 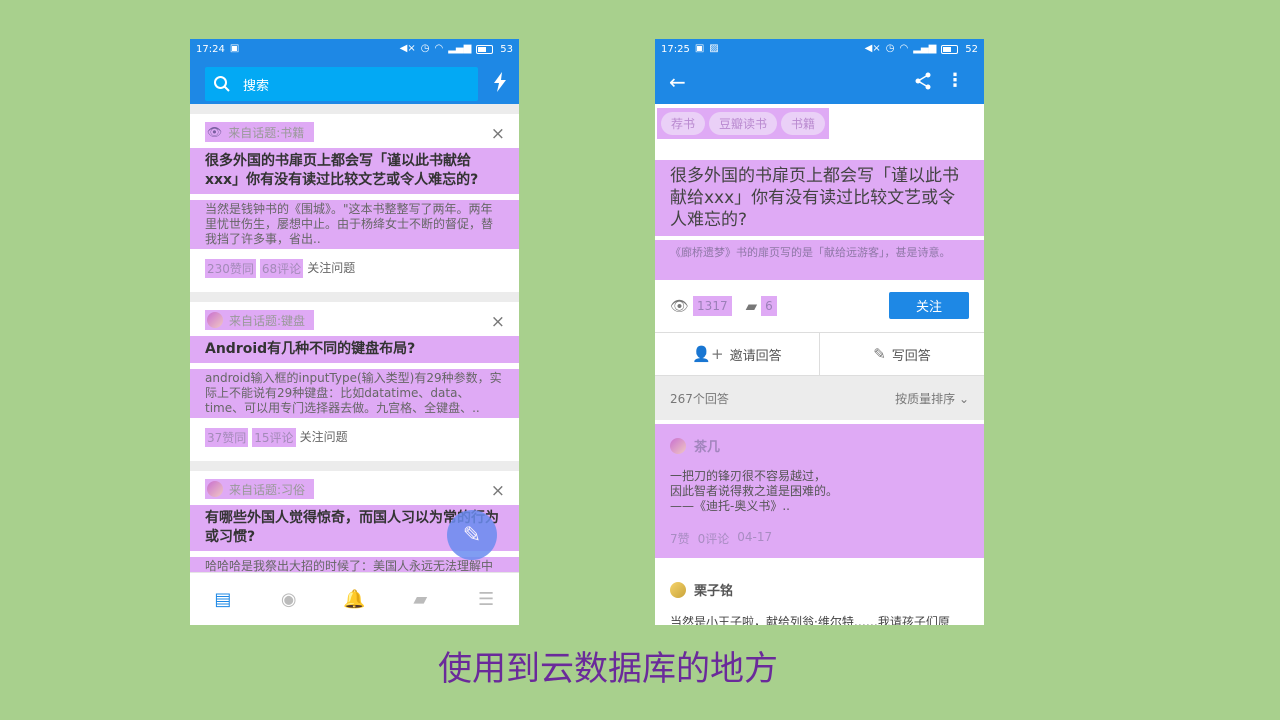 What do you see at coordinates (354, 349) in the screenshot?
I see `card-title: Android有几种不同的键盘布局?` at bounding box center [354, 349].